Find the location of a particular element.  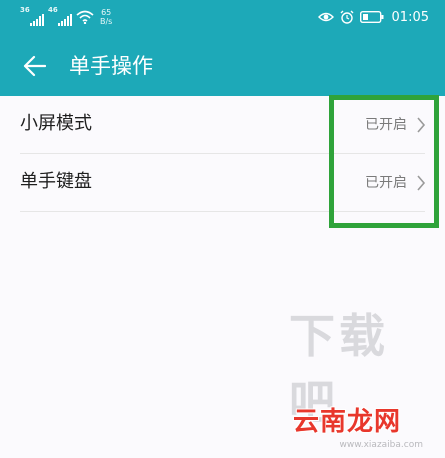

alarm-icon is located at coordinates (347, 17).